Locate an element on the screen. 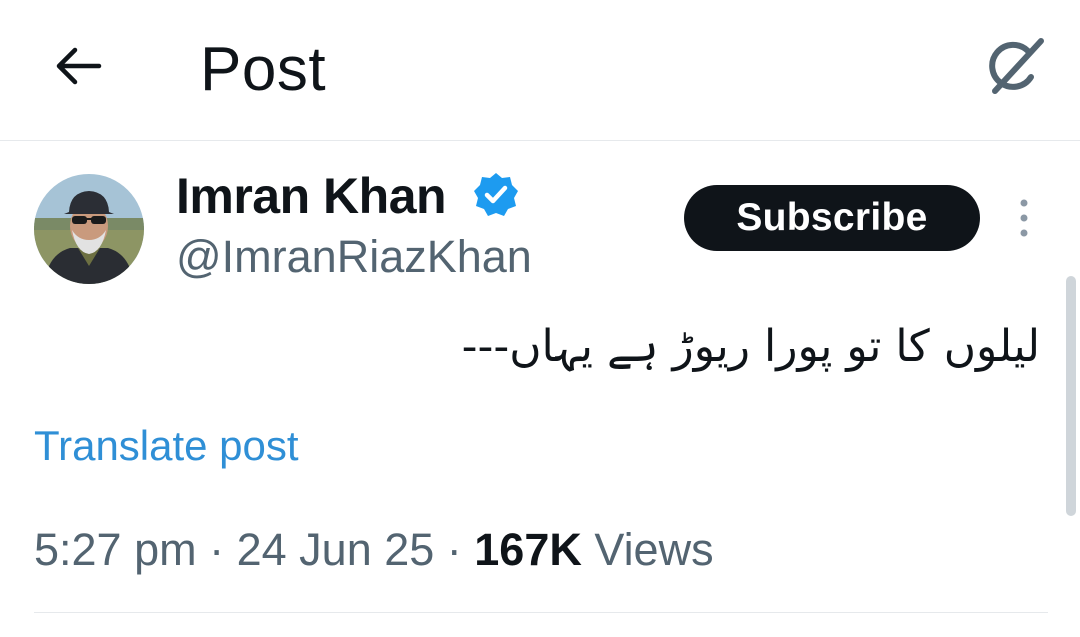  grok-icon is located at coordinates (1016, 66).